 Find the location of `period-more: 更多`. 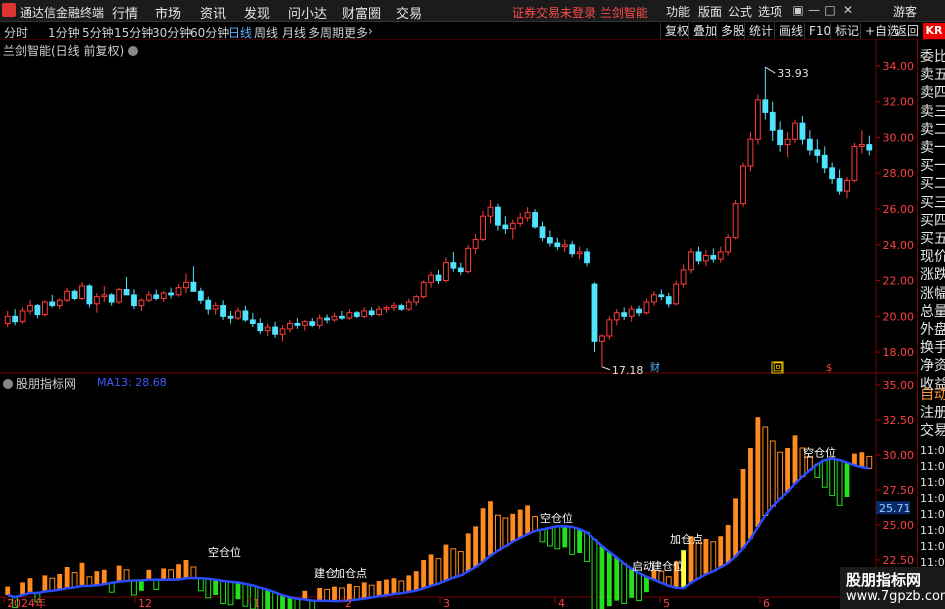

period-more: 更多 is located at coordinates (356, 32).